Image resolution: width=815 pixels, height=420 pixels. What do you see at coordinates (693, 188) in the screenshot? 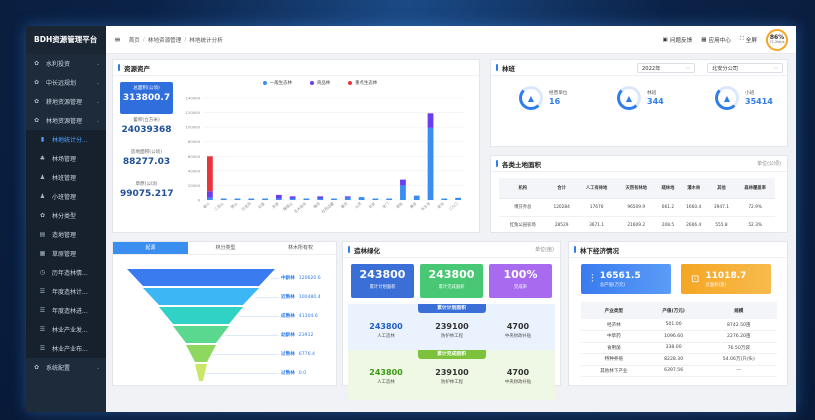
I see `table-header: 灌木林` at bounding box center [693, 188].